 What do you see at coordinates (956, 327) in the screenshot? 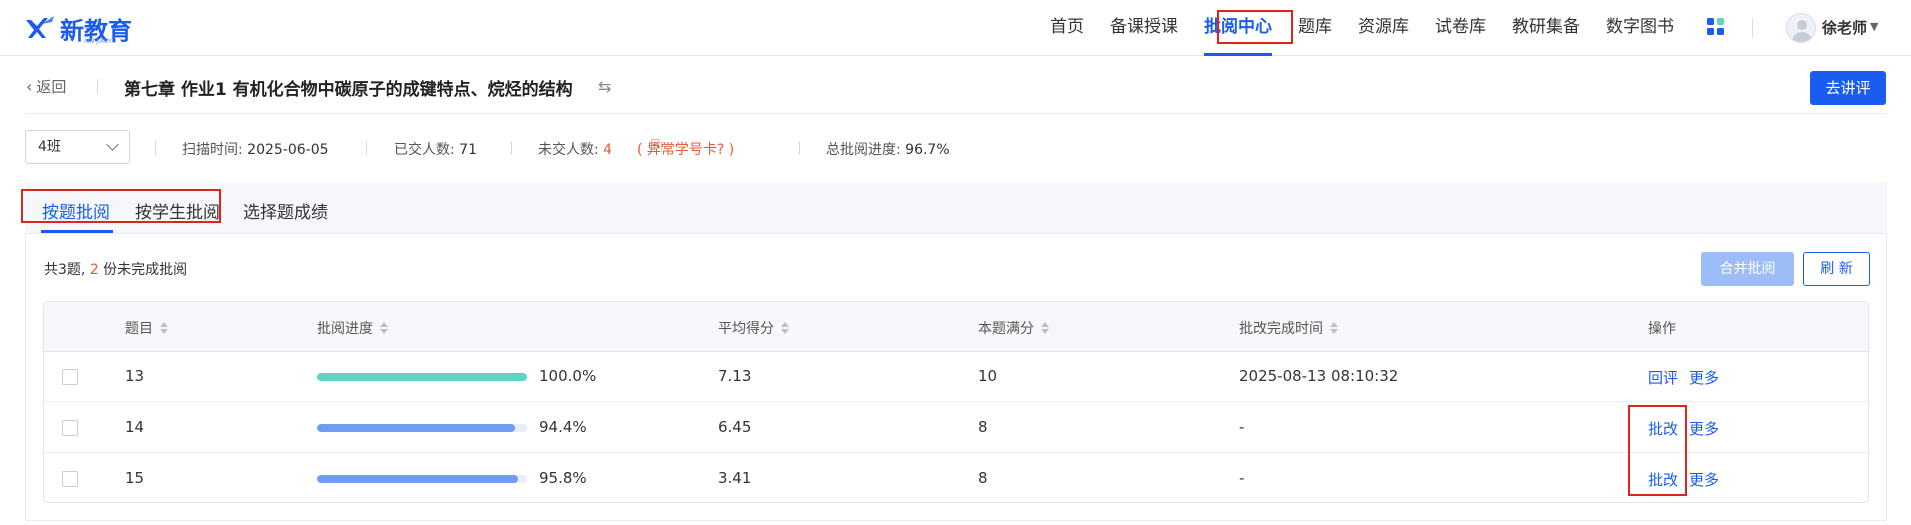
I see `table-header: 题目 批阅进度 平均得分 本题满分 批改完成时间 操作` at bounding box center [956, 327].